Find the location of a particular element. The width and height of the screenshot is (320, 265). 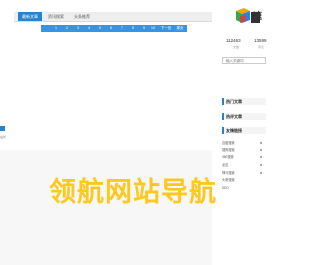

page-10-button: 10 is located at coordinates (153, 28).